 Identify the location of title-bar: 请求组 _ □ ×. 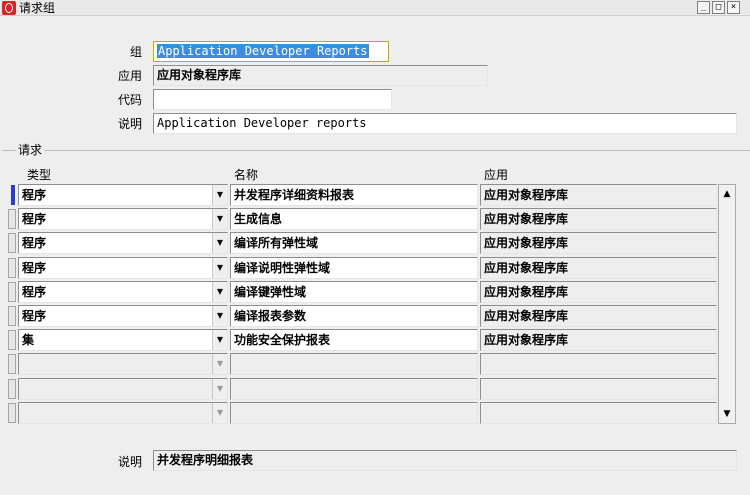
(375, 8).